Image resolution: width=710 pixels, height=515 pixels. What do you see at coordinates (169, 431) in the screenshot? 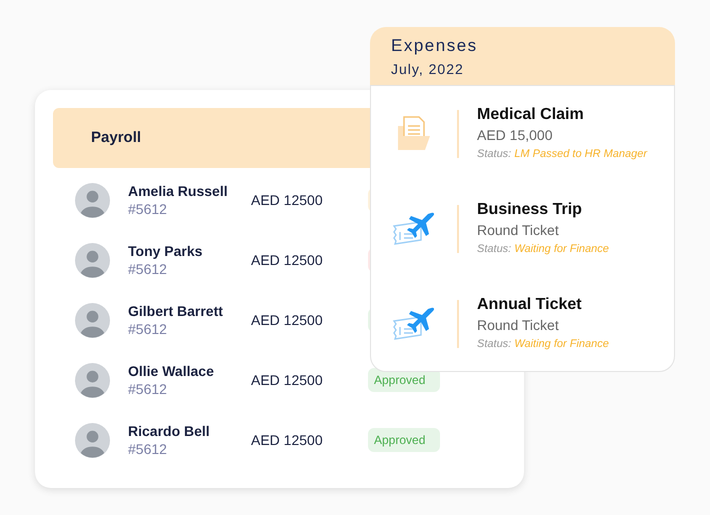
I see `employee-name: Ricardo Bell` at bounding box center [169, 431].